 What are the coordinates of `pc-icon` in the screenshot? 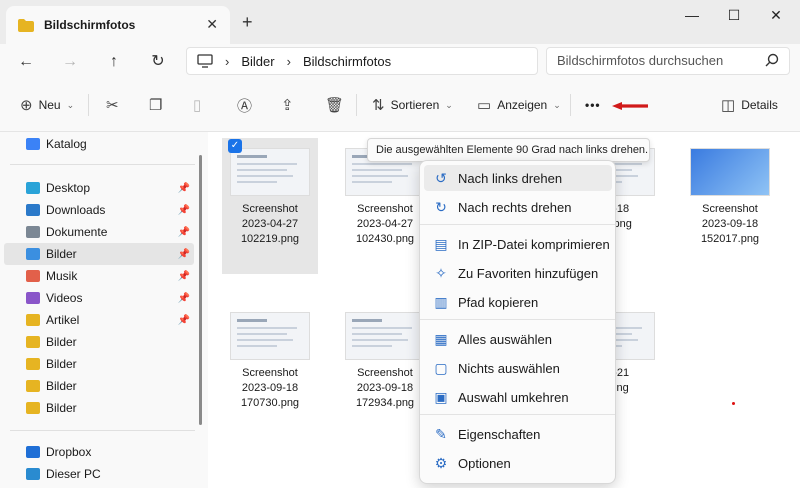 It's located at (205, 61).